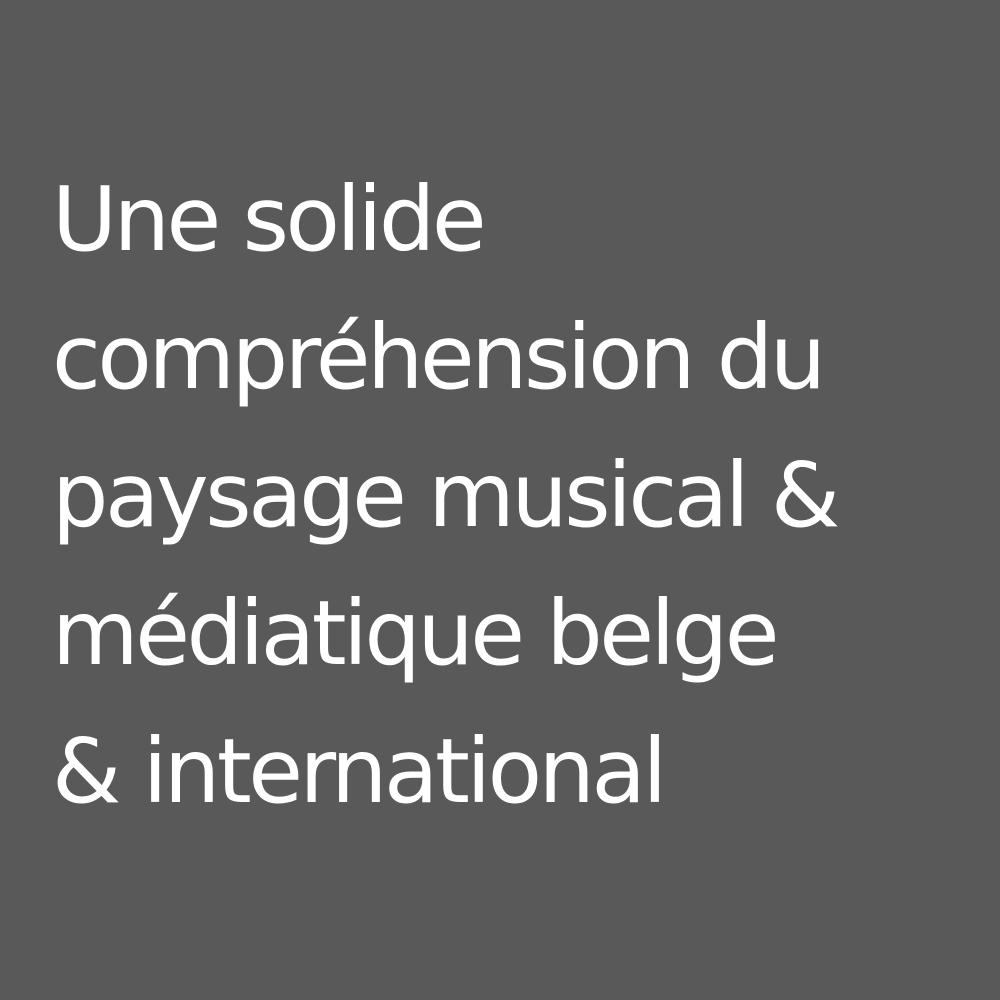  Describe the element at coordinates (359, 771) in the screenshot. I see `statement-line-5: & international` at that location.